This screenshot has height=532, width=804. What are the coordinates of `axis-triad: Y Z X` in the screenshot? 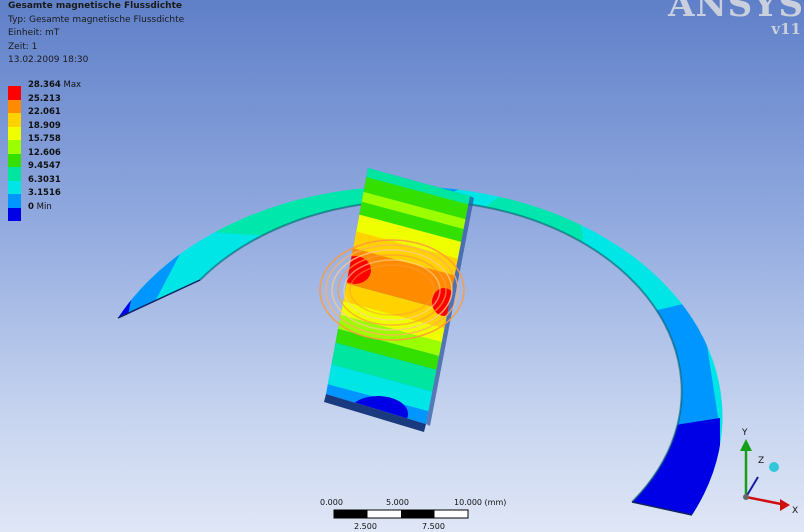 It's located at (767, 470).